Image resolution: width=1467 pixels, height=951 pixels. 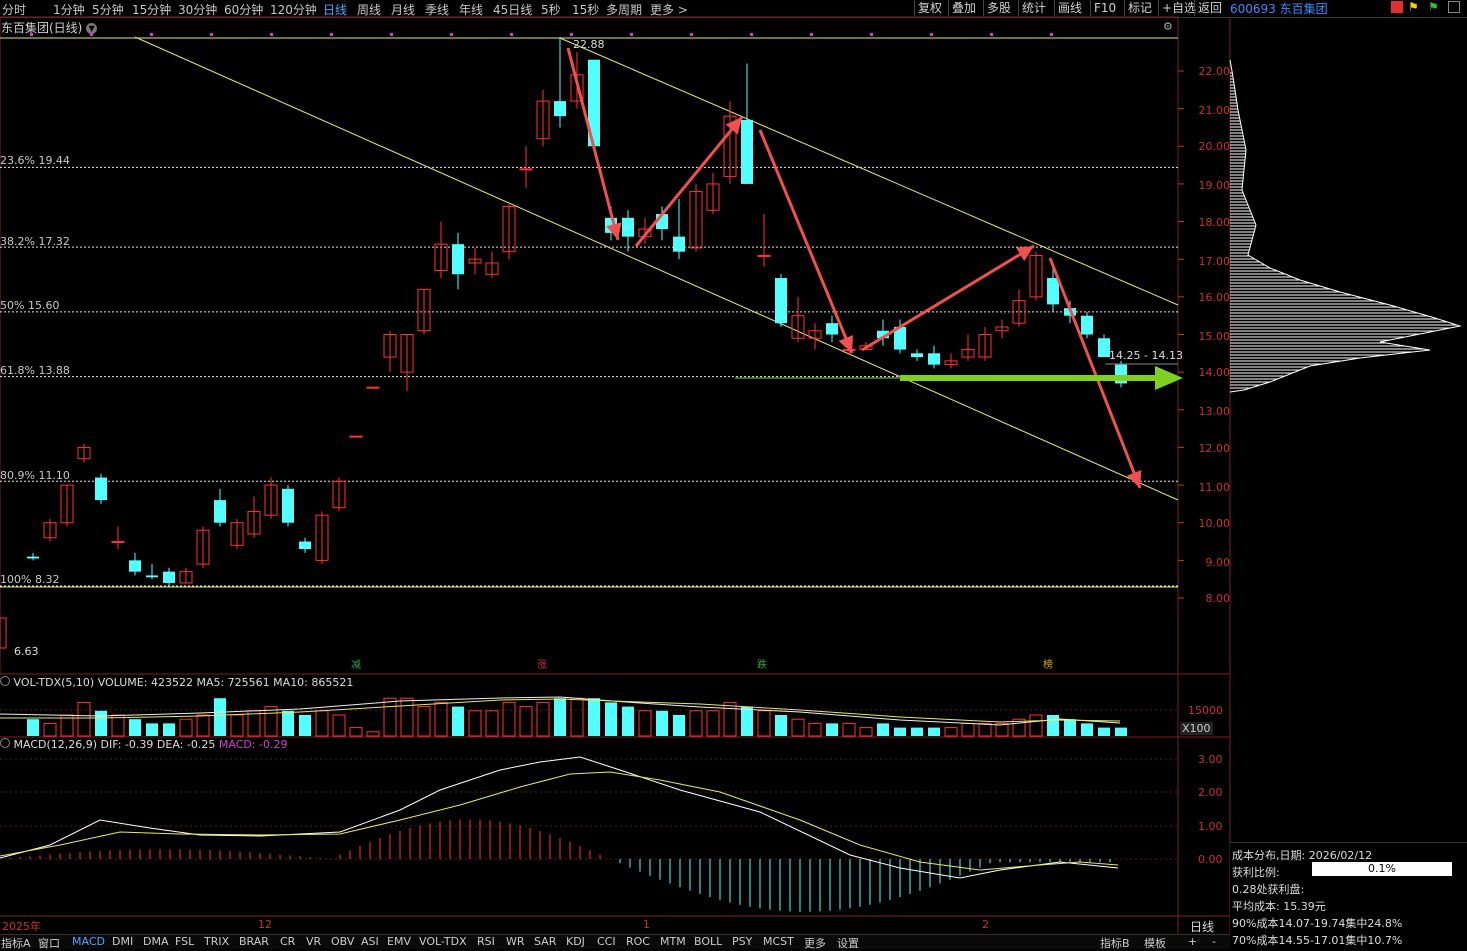 What do you see at coordinates (606, 941) in the screenshot?
I see `tab-cci: CCI` at bounding box center [606, 941].